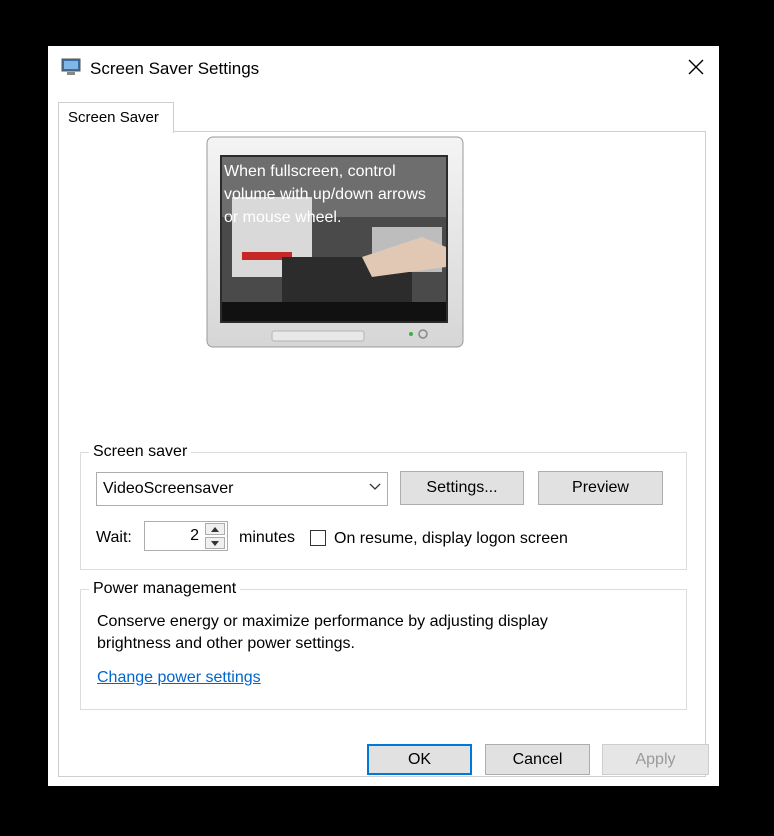 The width and height of the screenshot is (774, 836). What do you see at coordinates (168, 488) in the screenshot?
I see `screen-saver-dropdown-value: VideoScreensaver` at bounding box center [168, 488].